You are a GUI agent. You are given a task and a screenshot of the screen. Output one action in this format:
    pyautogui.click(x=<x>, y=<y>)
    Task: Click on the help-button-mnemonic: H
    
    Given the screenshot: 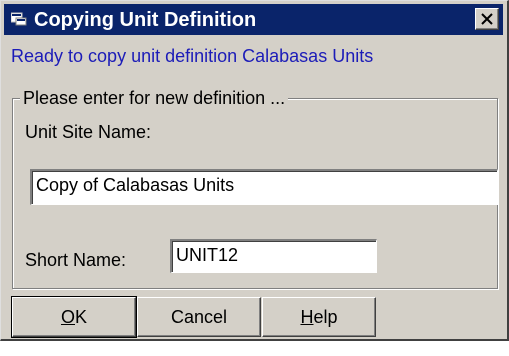 What is the action you would take?
    pyautogui.click(x=307, y=316)
    